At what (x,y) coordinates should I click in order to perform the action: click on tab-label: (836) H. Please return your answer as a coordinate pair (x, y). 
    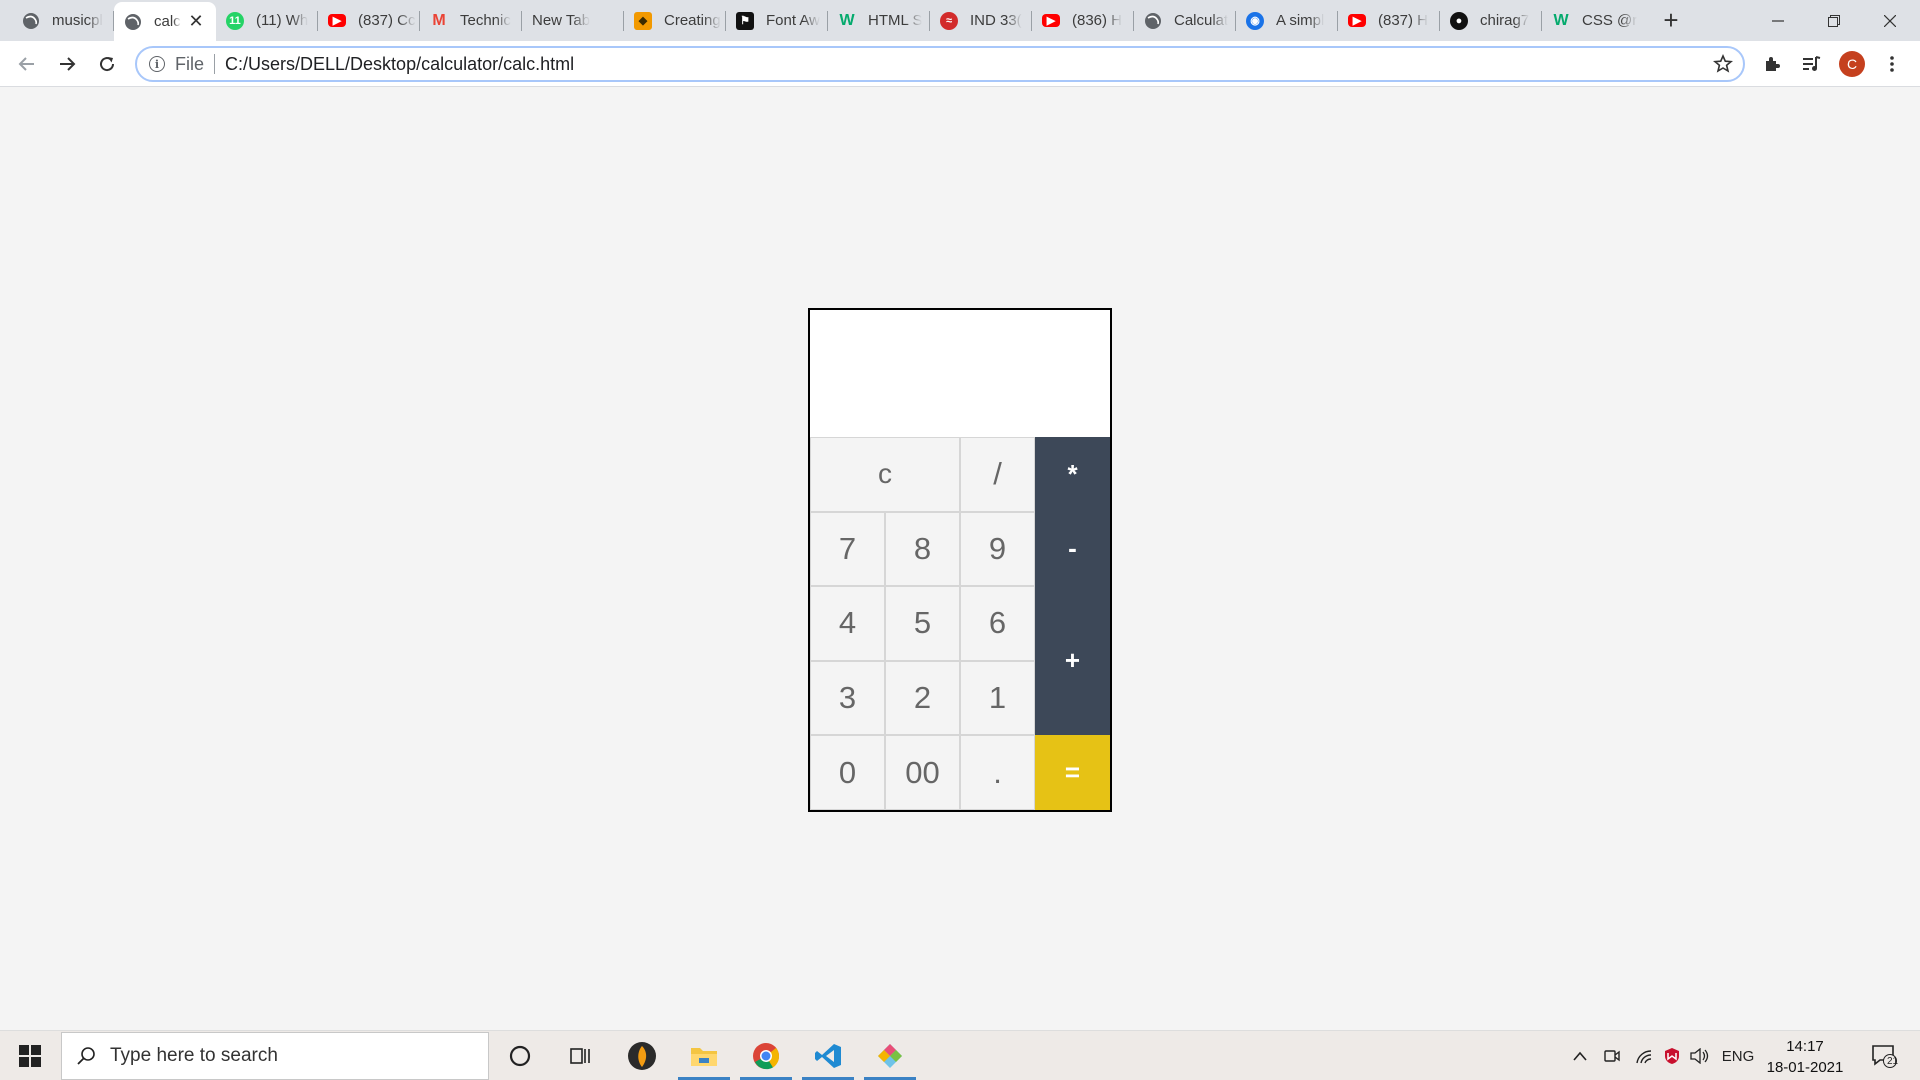
    Looking at the image, I should click on (1097, 20).